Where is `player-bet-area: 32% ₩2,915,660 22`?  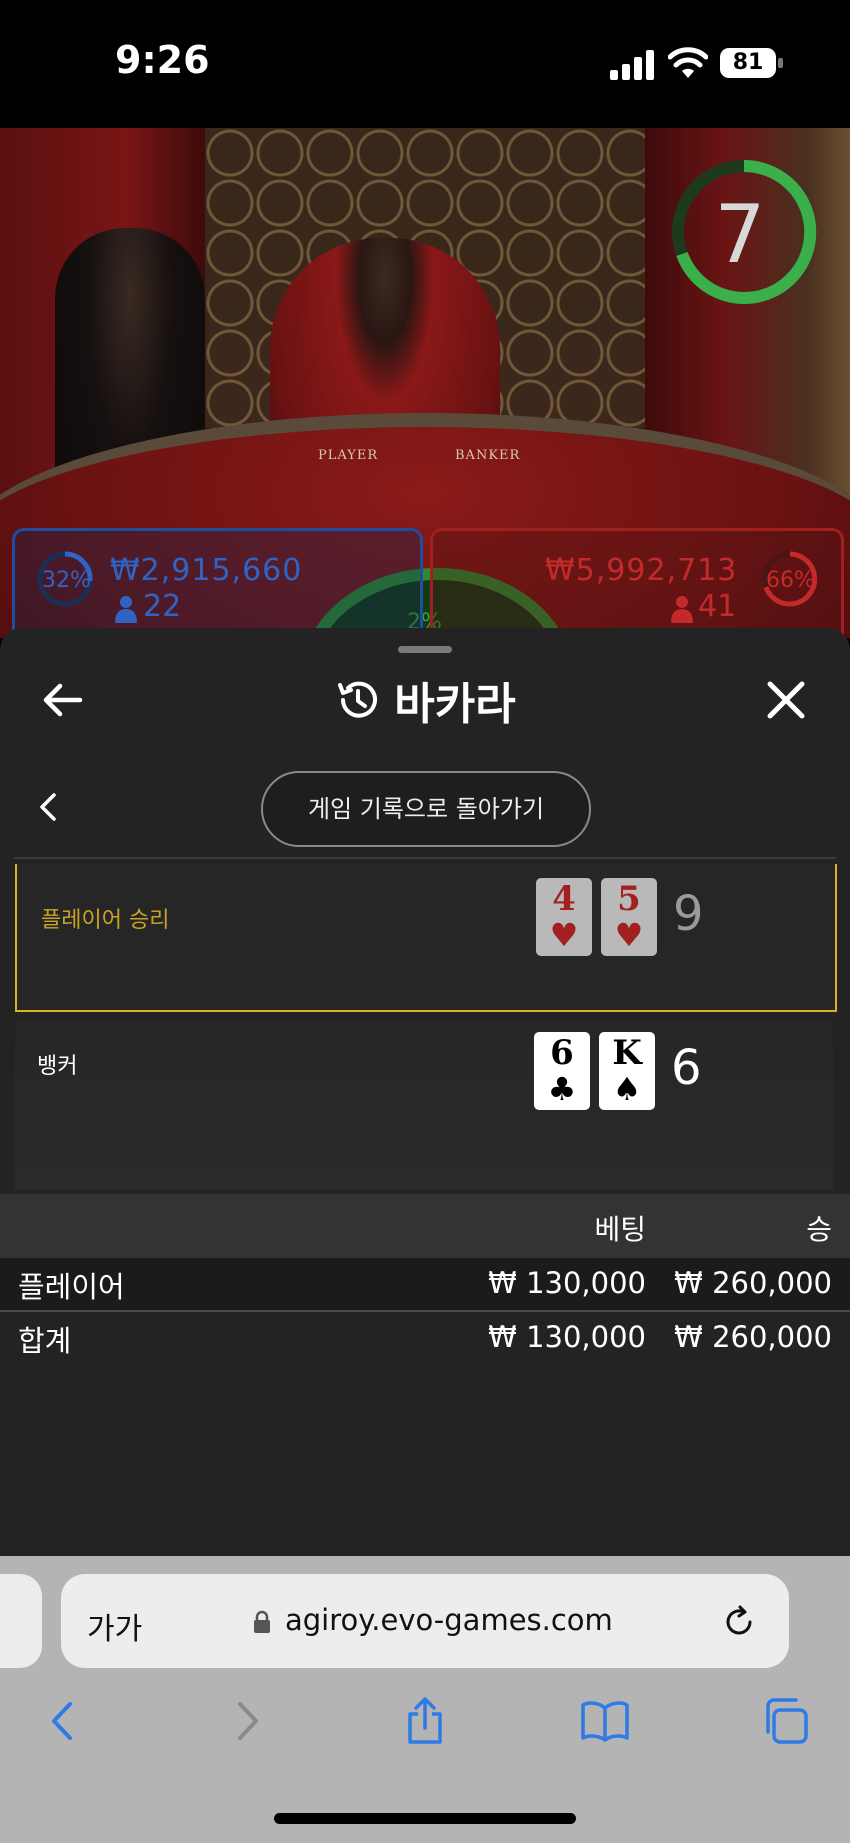 player-bet-area: 32% ₩2,915,660 22 is located at coordinates (217, 583).